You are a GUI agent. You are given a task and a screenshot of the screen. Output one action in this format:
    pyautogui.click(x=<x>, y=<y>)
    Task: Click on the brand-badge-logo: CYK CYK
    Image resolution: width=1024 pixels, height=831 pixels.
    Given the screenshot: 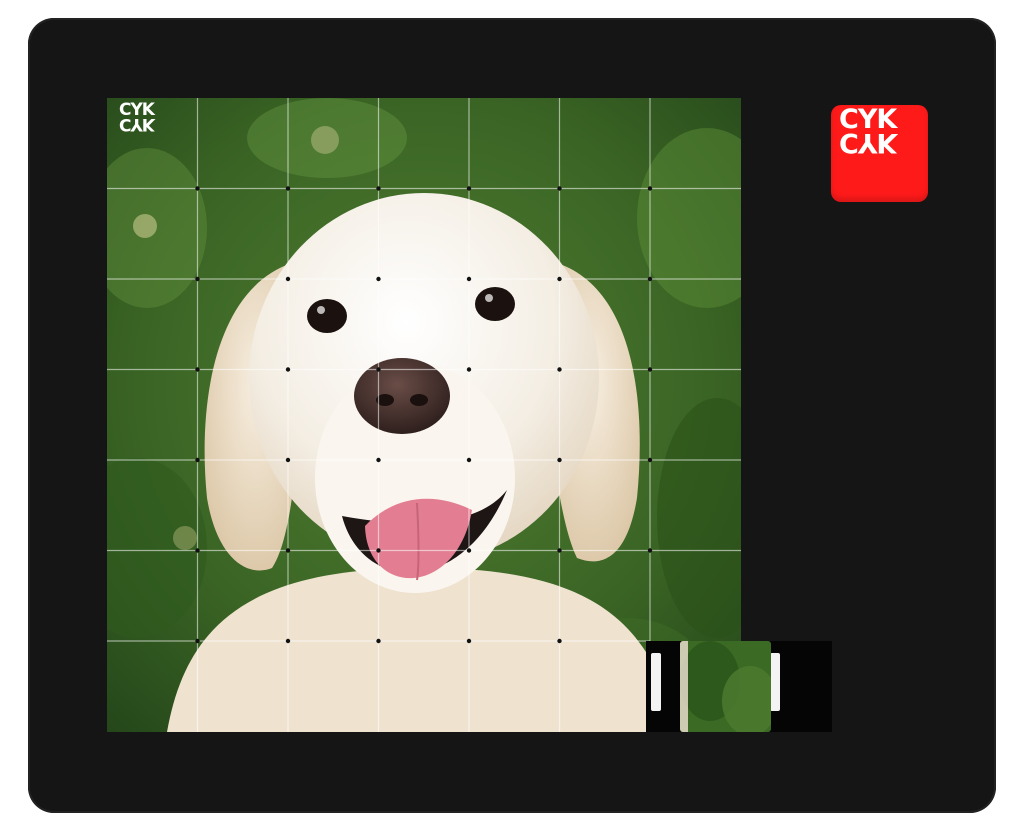 What is the action you would take?
    pyautogui.click(x=868, y=132)
    